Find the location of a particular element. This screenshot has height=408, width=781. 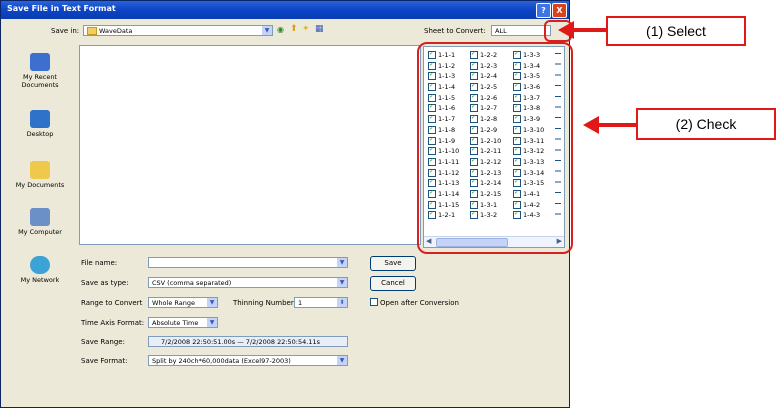

spinner-icon: ⬍ is located at coordinates (342, 302).